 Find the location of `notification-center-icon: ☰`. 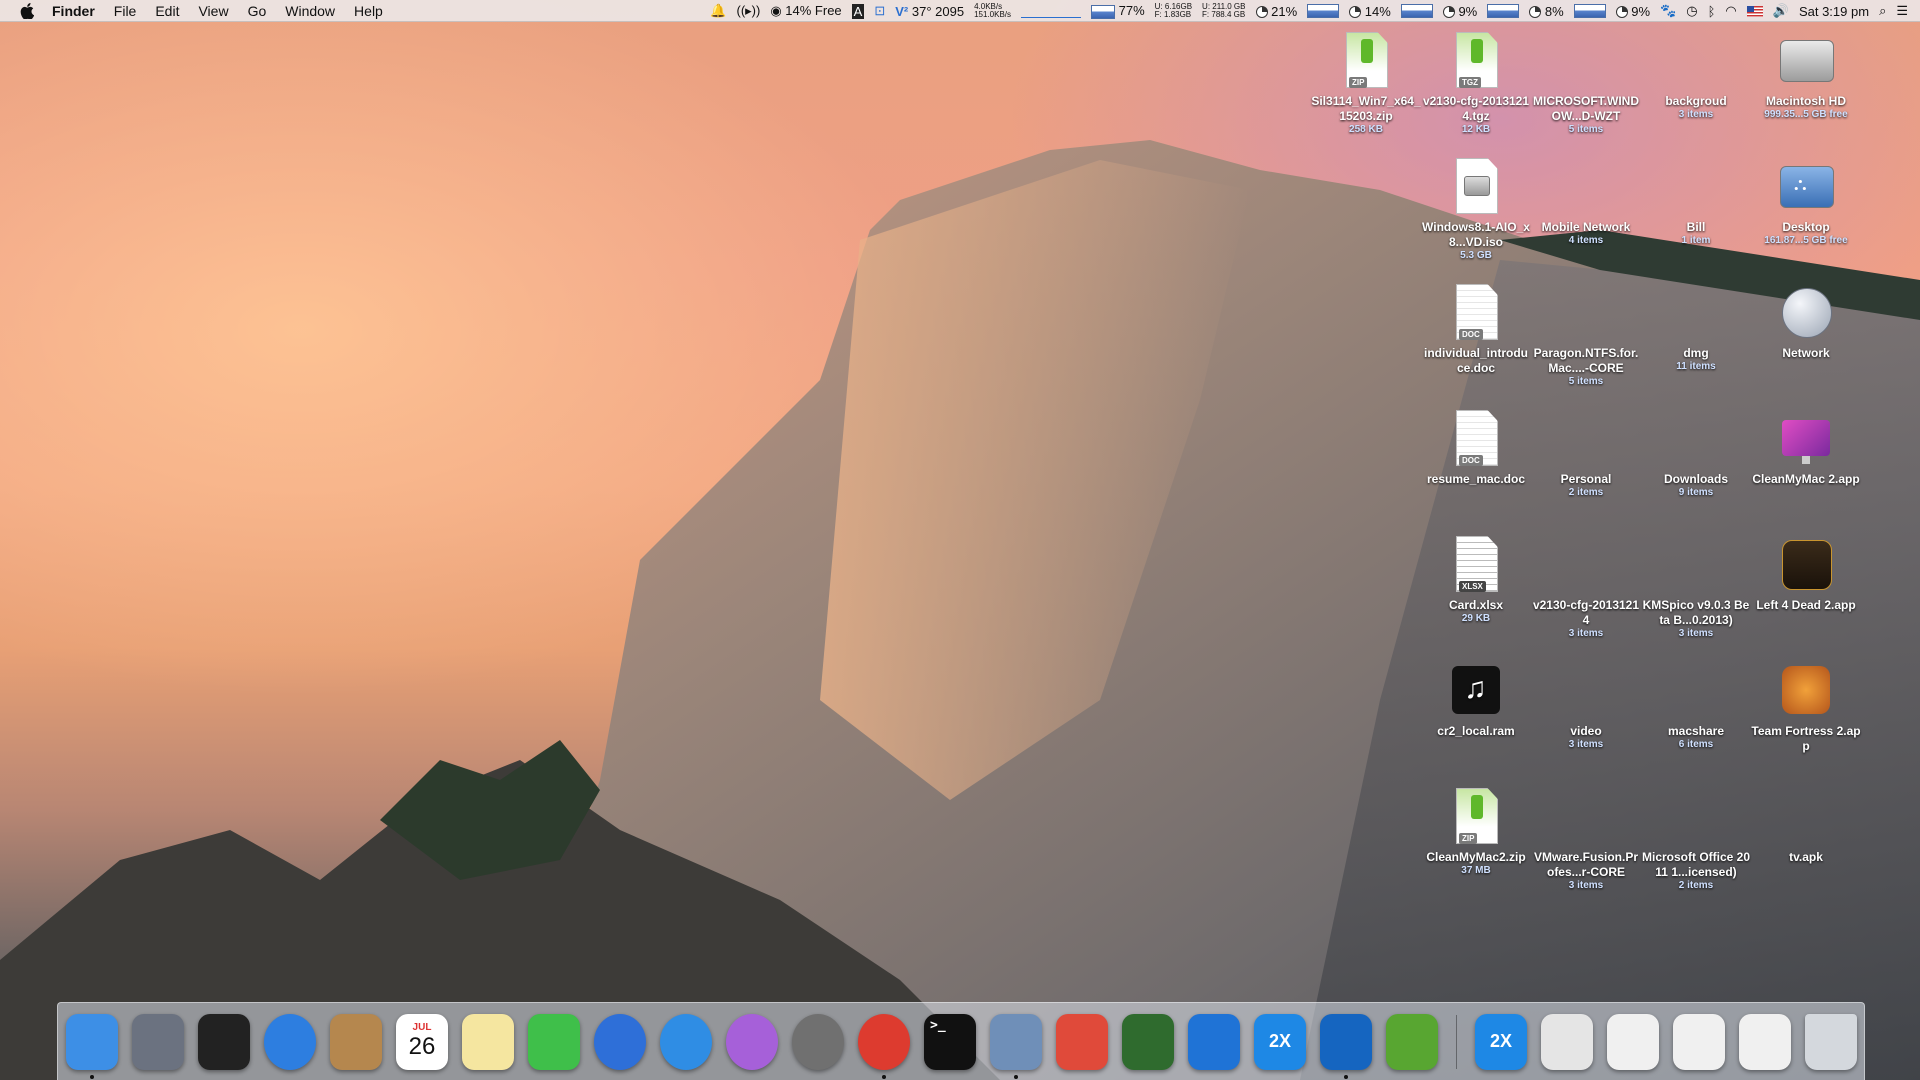

notification-center-icon: ☰ is located at coordinates (1902, 11).